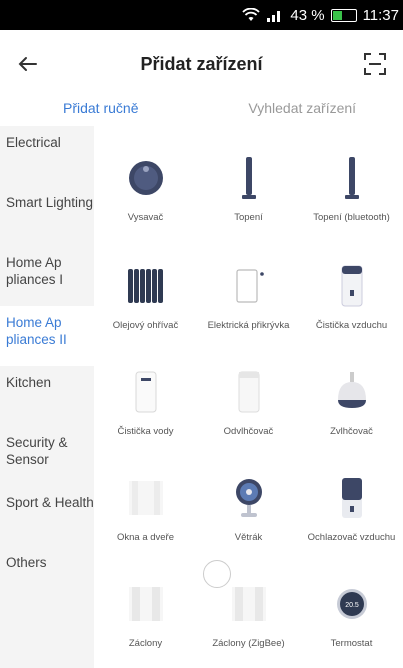  Describe the element at coordinates (145, 392) in the screenshot. I see `water-purifier-icon` at that location.